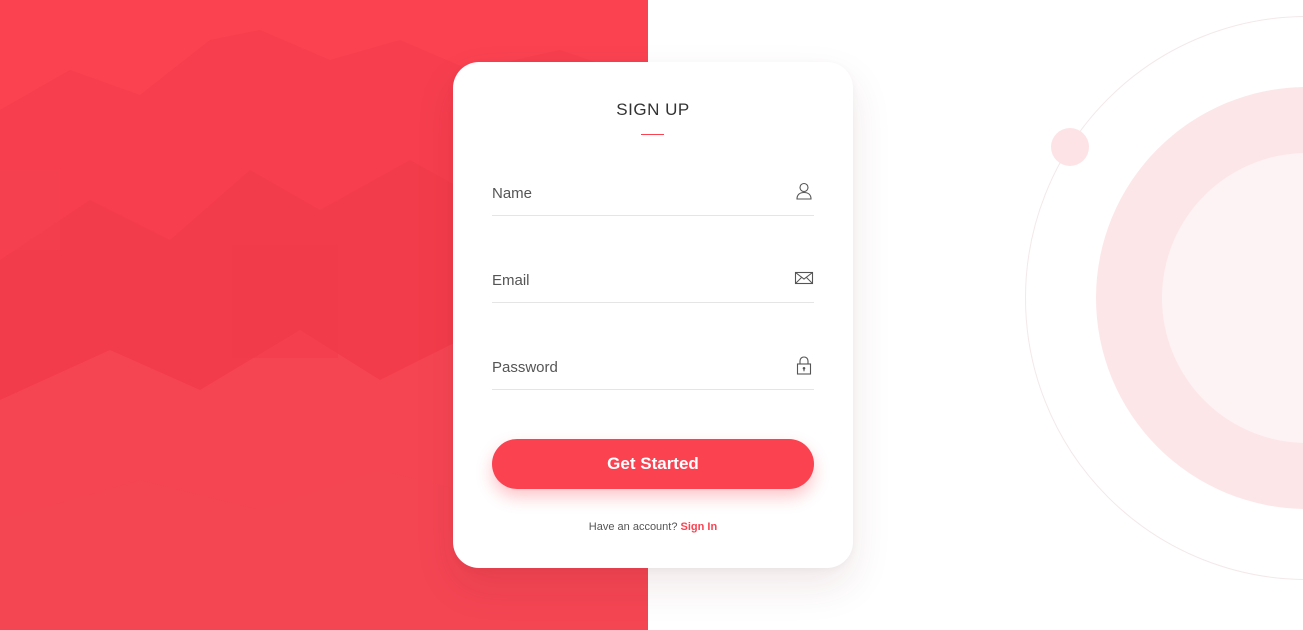 This screenshot has width=1303, height=630. I want to click on email-field, so click(653, 280).